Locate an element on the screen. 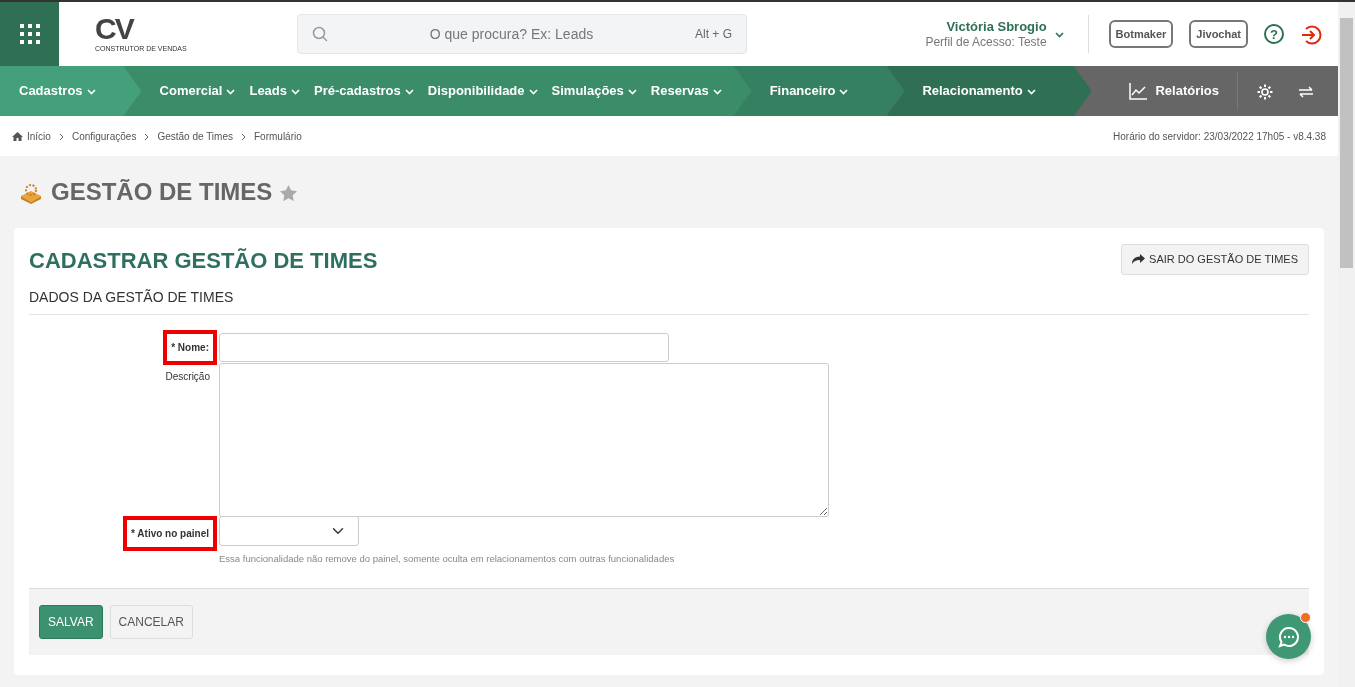  menu-item: Relacionamento is located at coordinates (979, 91).